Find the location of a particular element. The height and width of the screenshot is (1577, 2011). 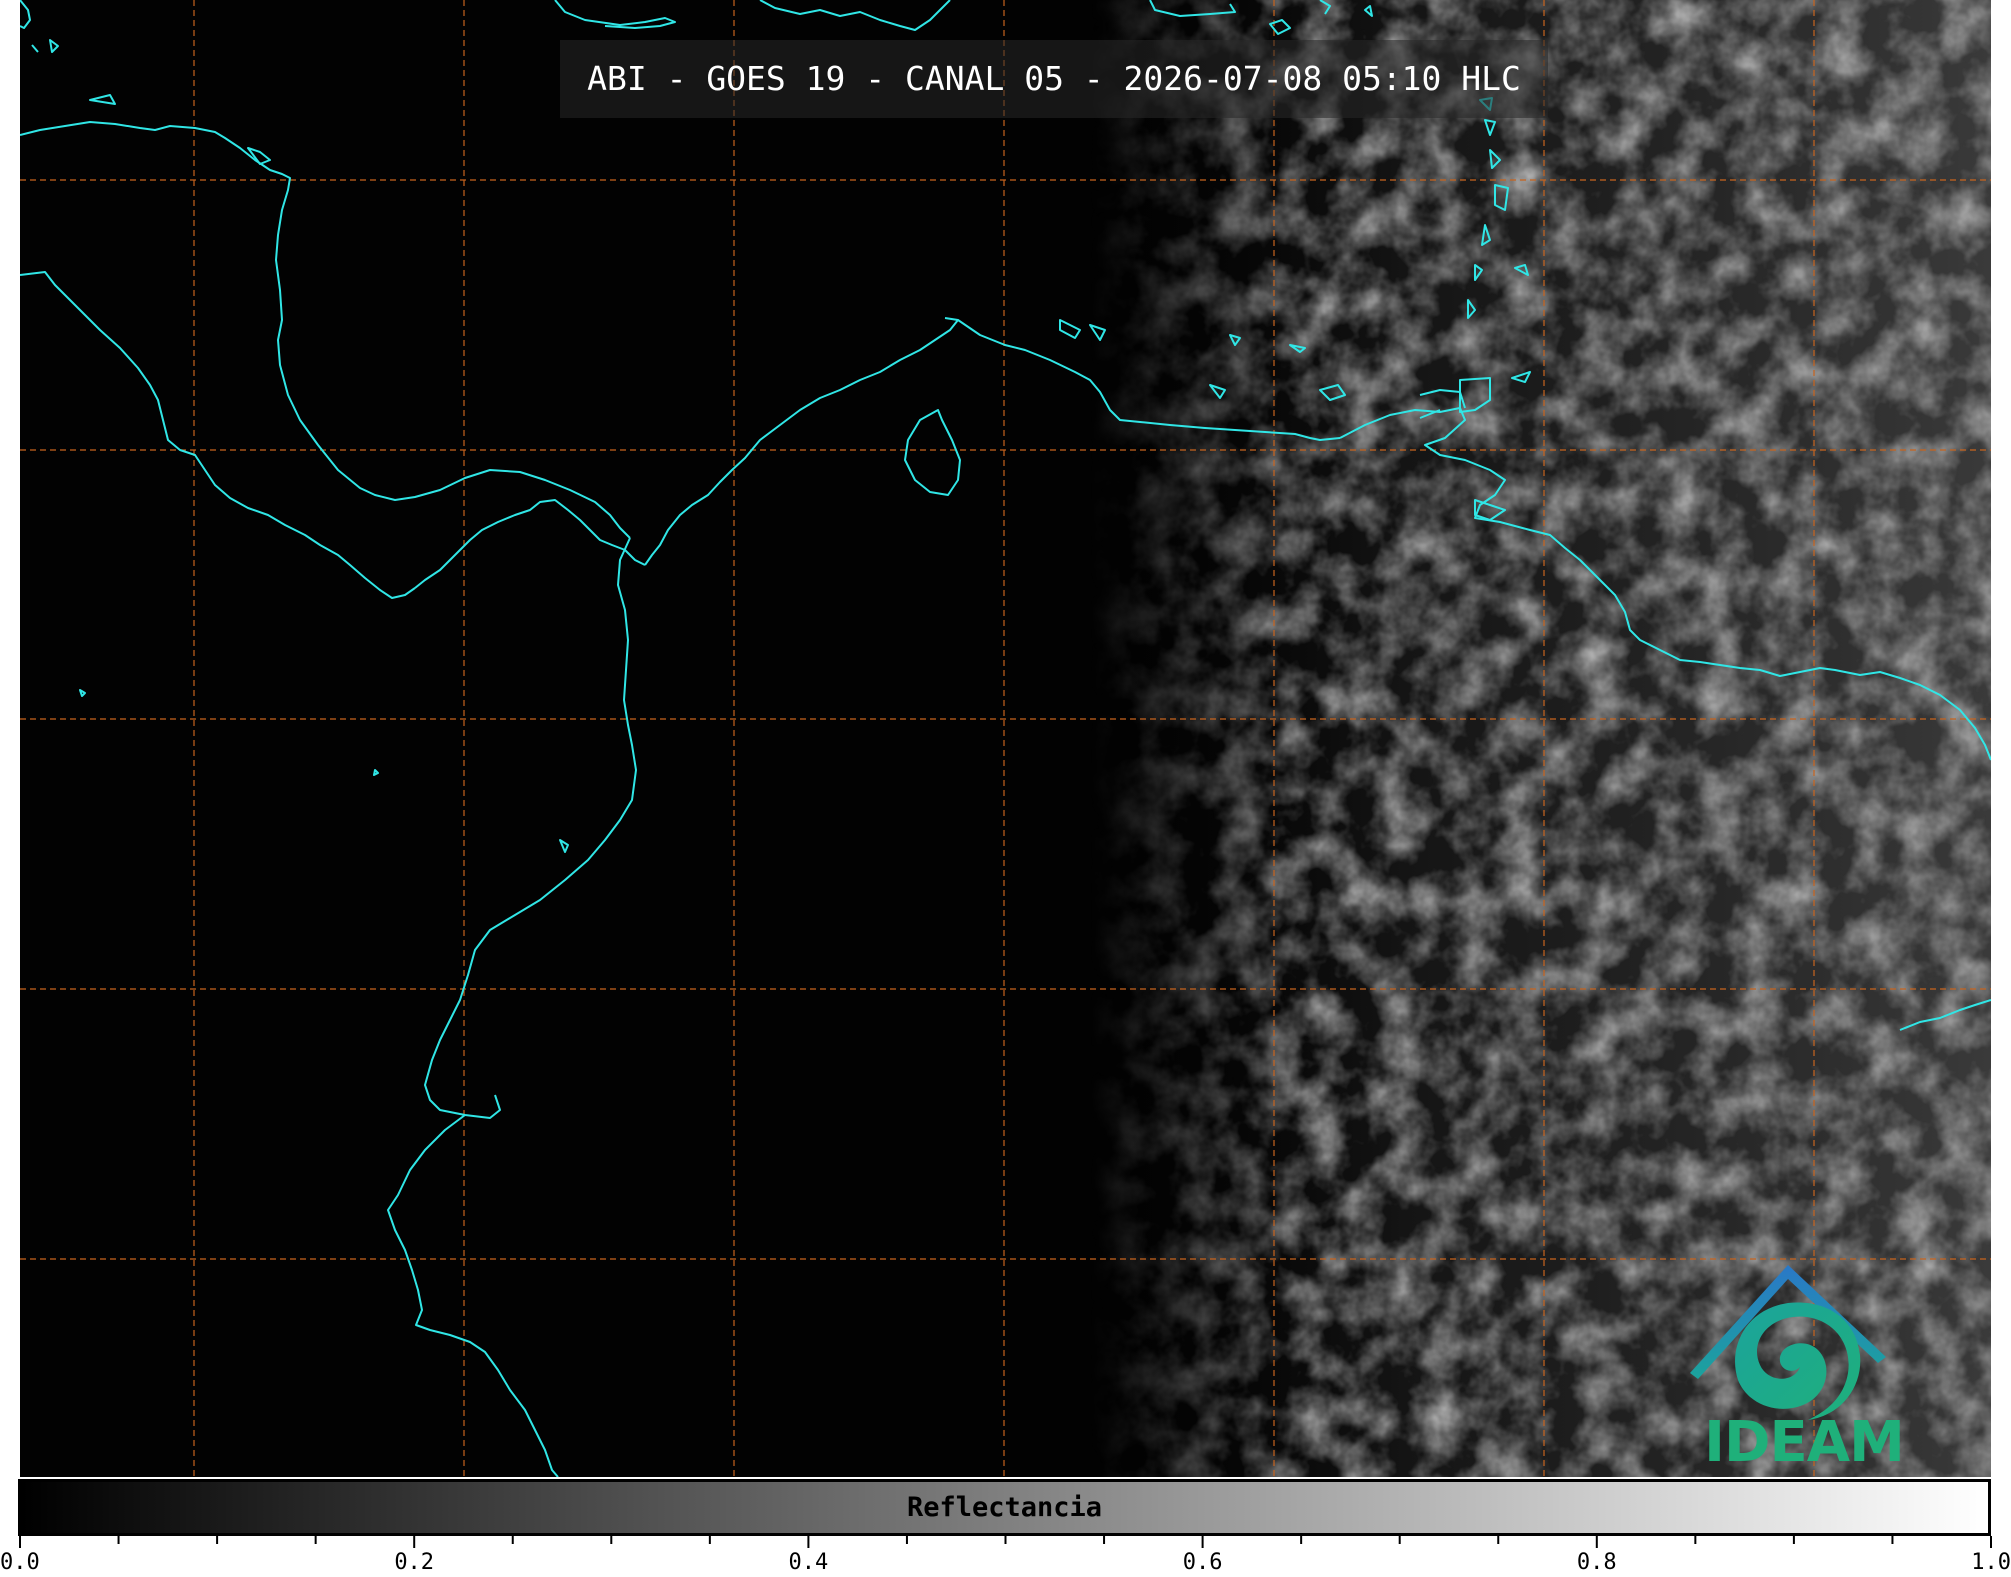

coastline-curacao is located at coordinates (1070, 329).